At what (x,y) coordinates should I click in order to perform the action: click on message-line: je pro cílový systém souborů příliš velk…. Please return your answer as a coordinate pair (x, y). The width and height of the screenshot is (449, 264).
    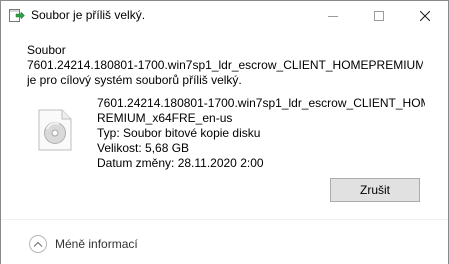
    Looking at the image, I should click on (134, 80).